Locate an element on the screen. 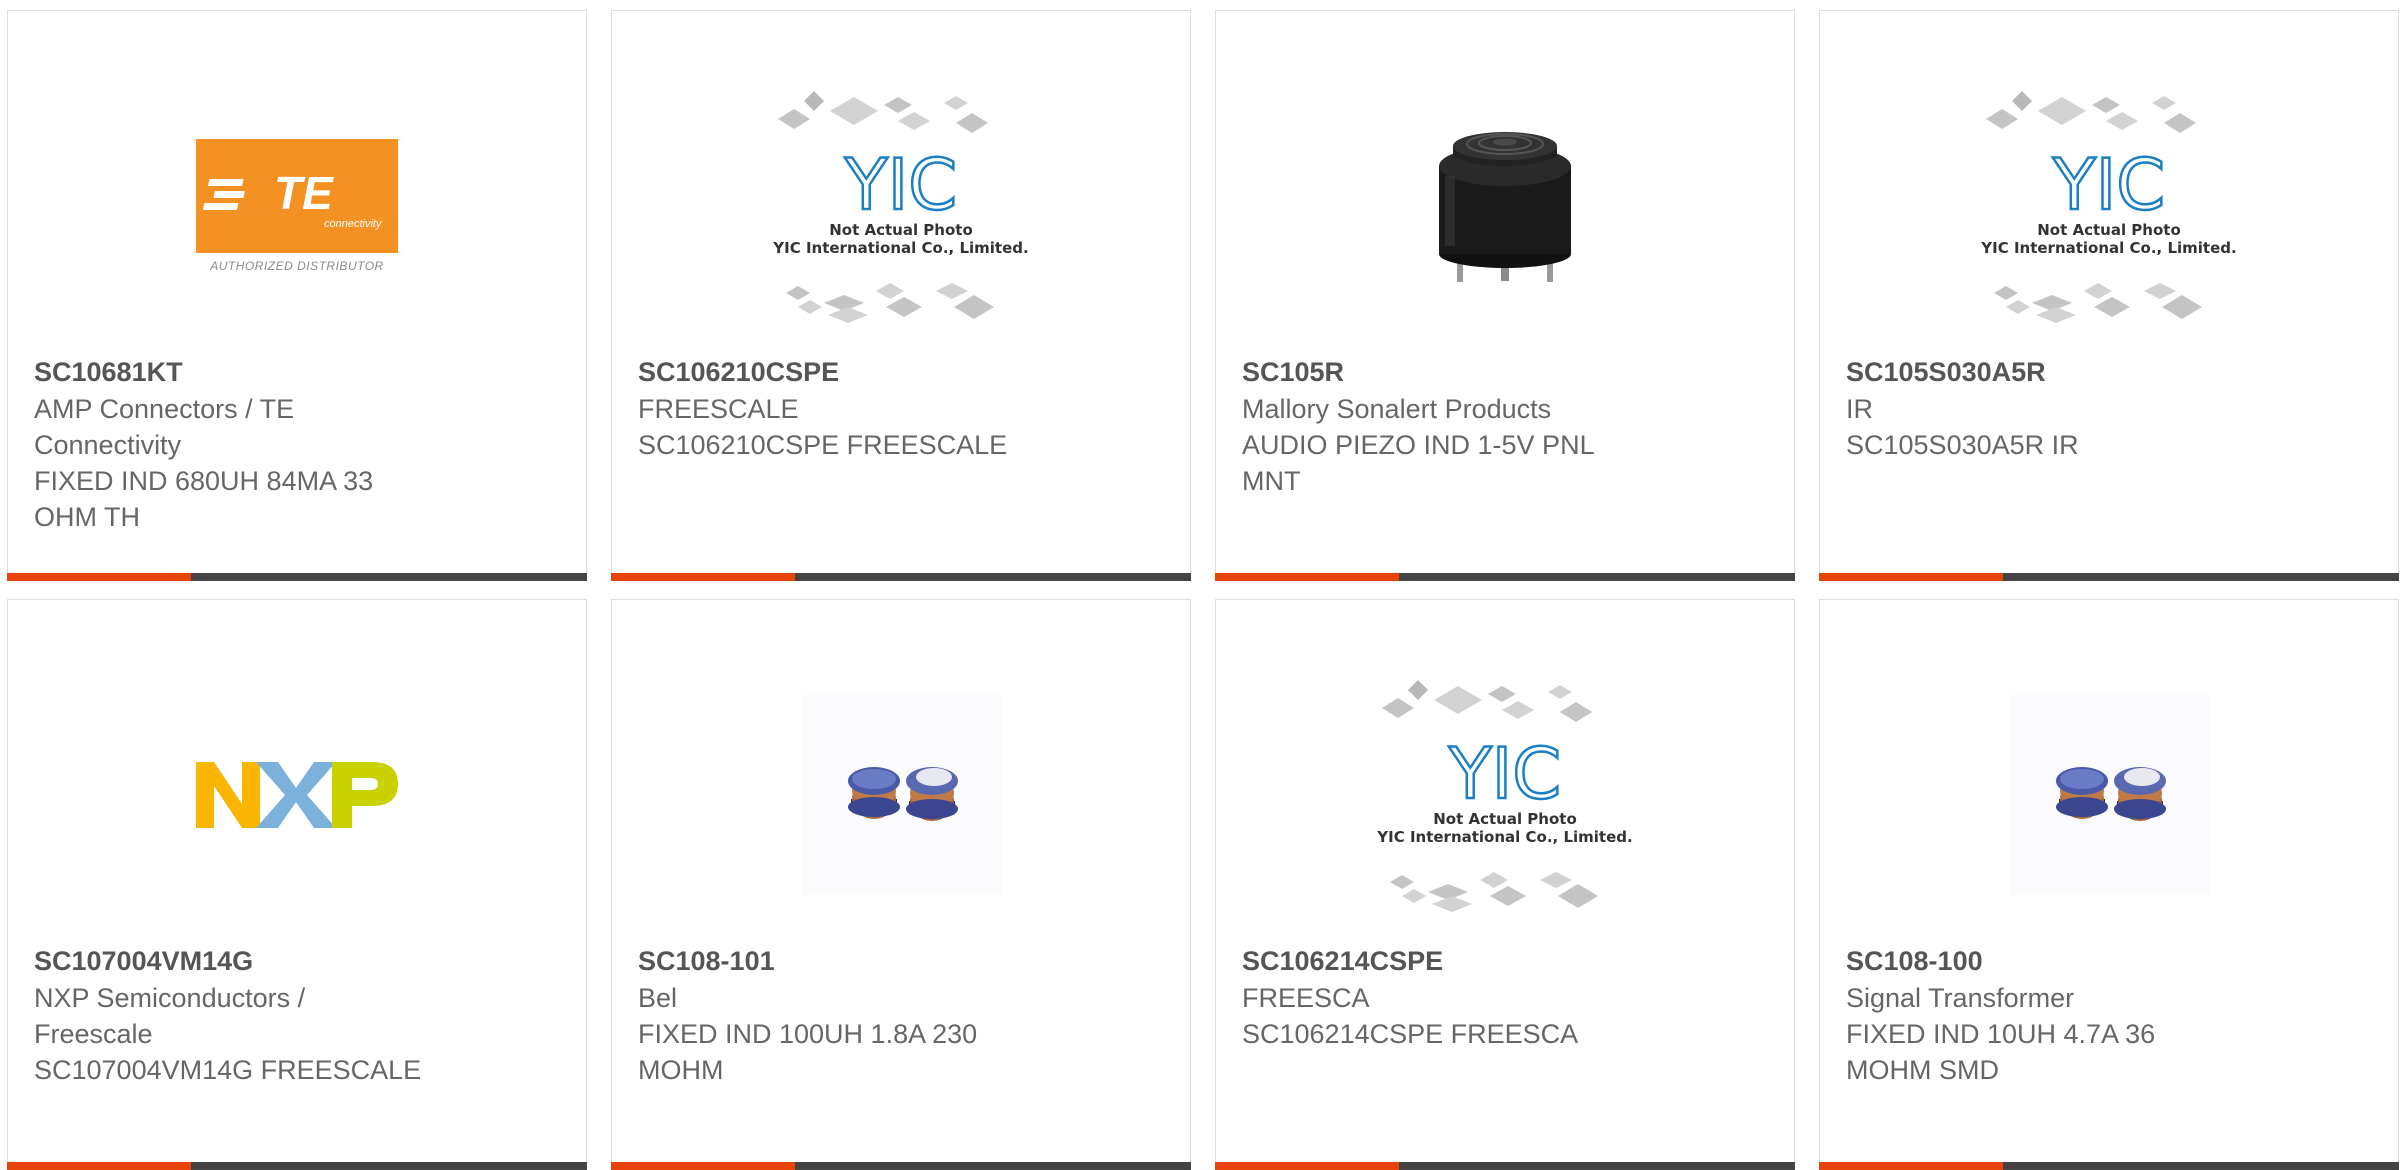 This screenshot has width=2400, height=1170. description: SC106214CSPE FREESCA is located at coordinates (1410, 1034).